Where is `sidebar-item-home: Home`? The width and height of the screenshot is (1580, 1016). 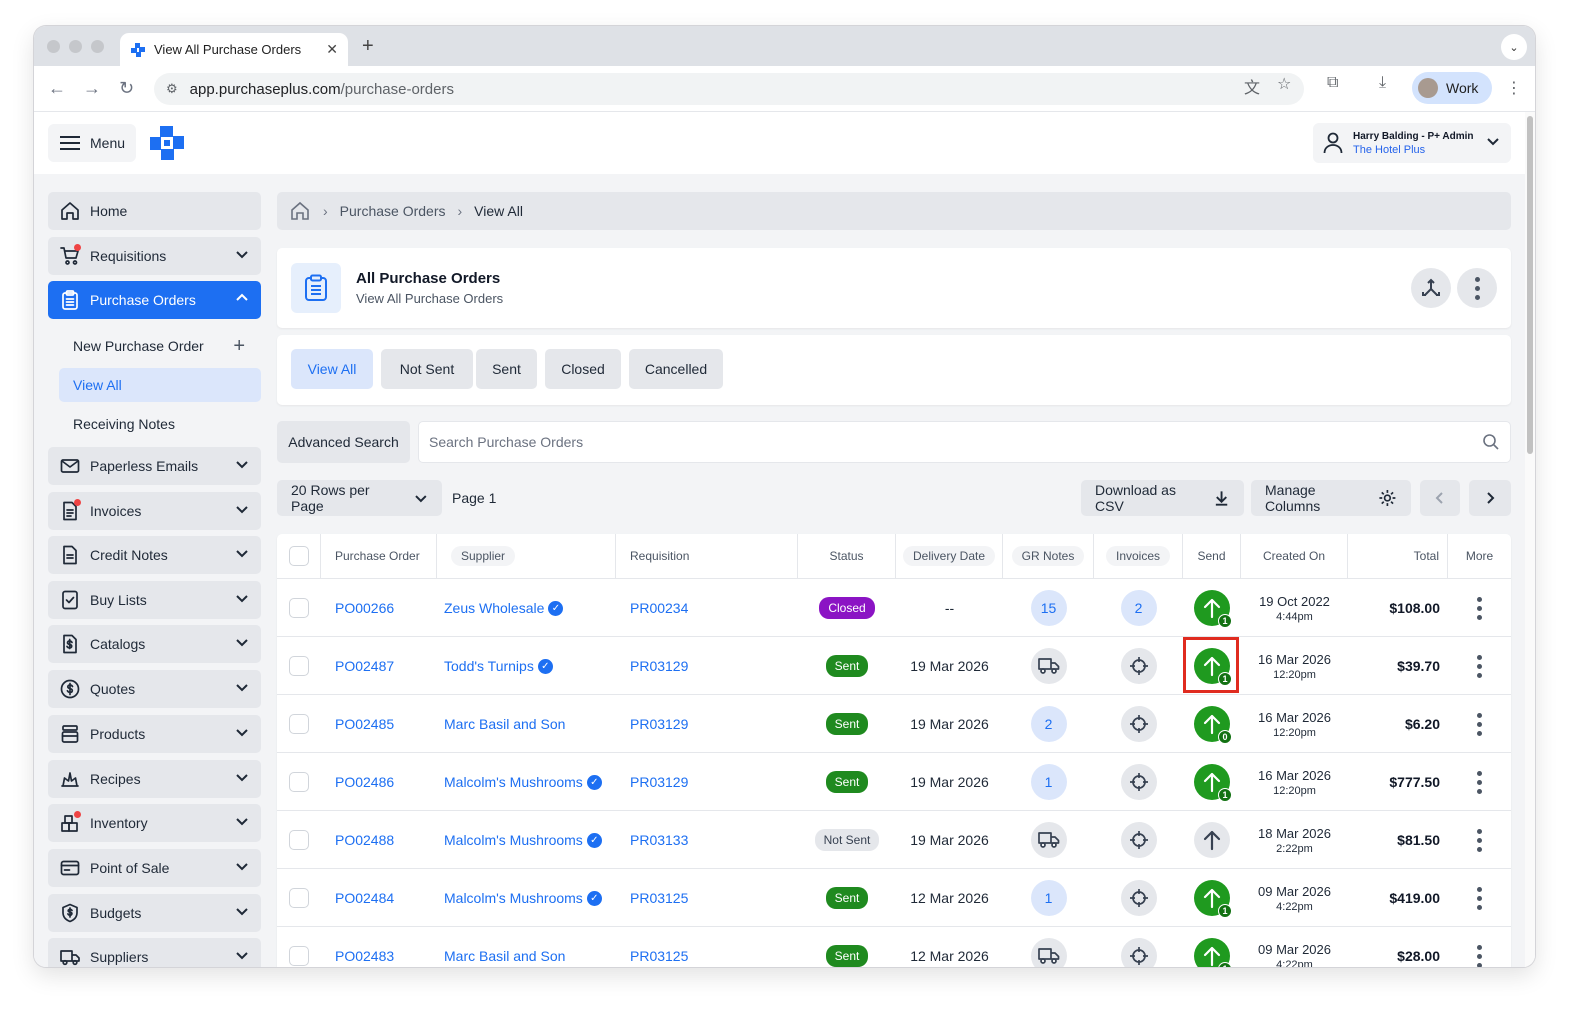
sidebar-item-home: Home is located at coordinates (154, 211).